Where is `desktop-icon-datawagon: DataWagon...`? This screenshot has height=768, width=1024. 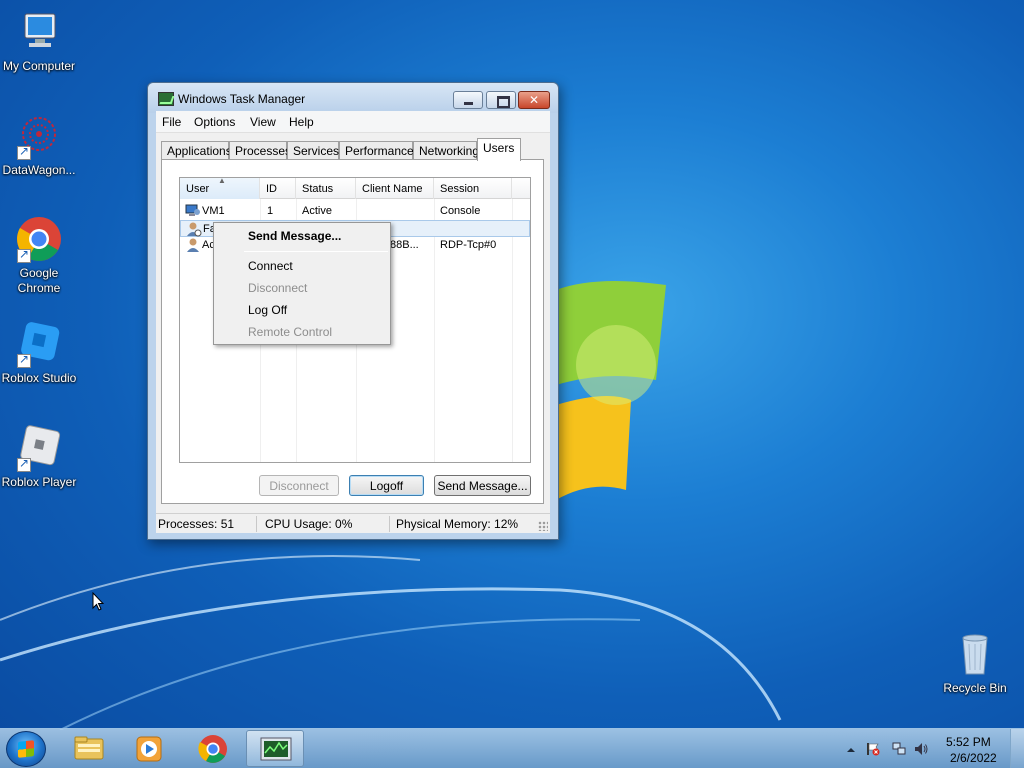
desktop-icon-datawagon: DataWagon... is located at coordinates (39, 145).